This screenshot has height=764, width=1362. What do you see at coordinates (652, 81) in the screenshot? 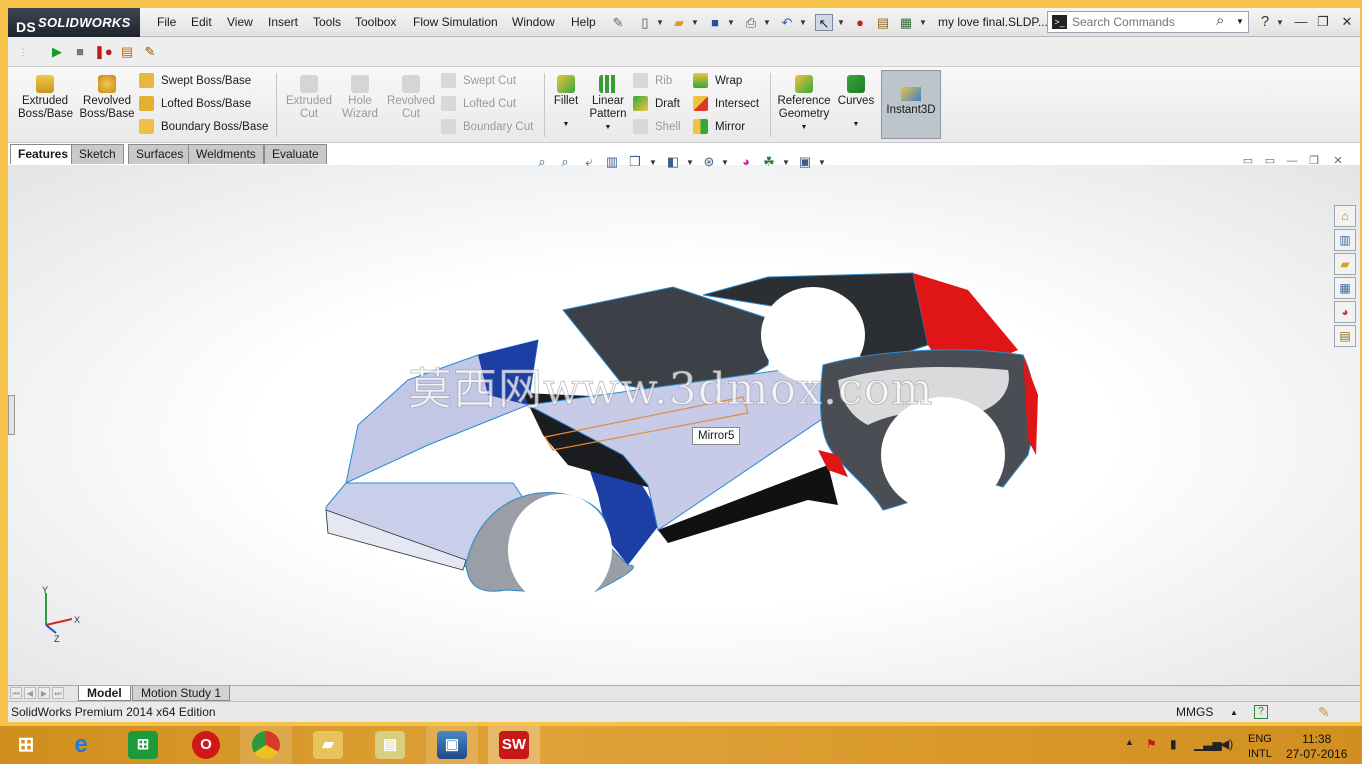
I see `rib-button: Rib` at bounding box center [652, 81].